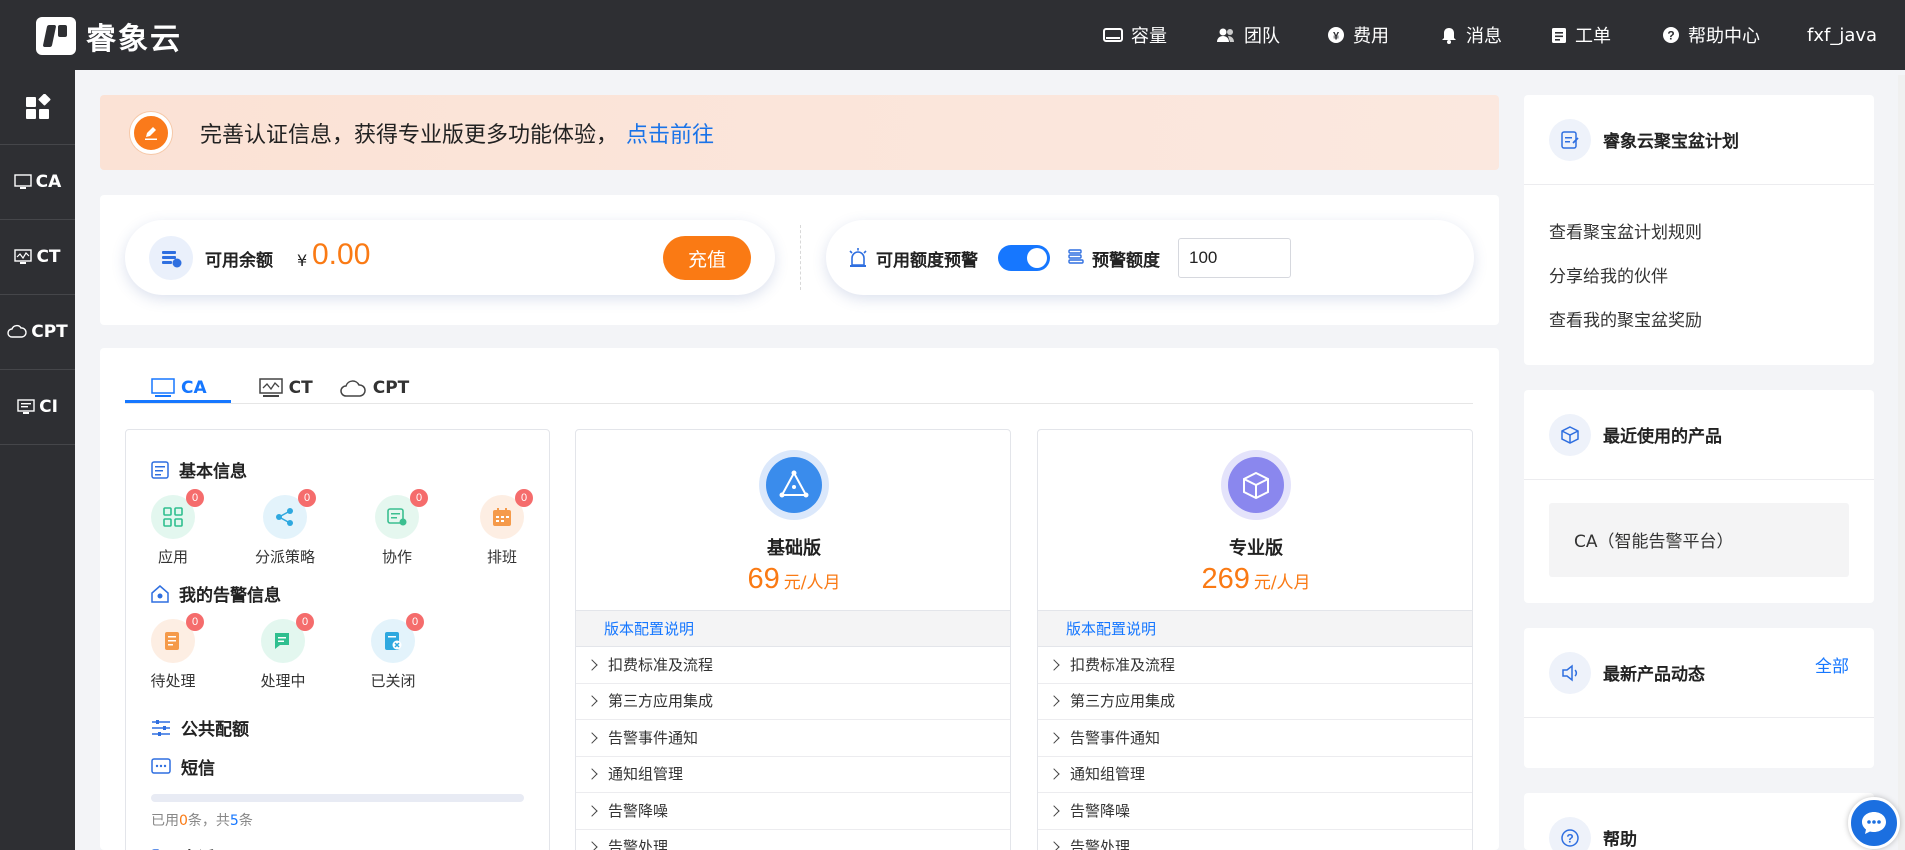  I want to click on config-header: 版本配置说明, so click(793, 628).